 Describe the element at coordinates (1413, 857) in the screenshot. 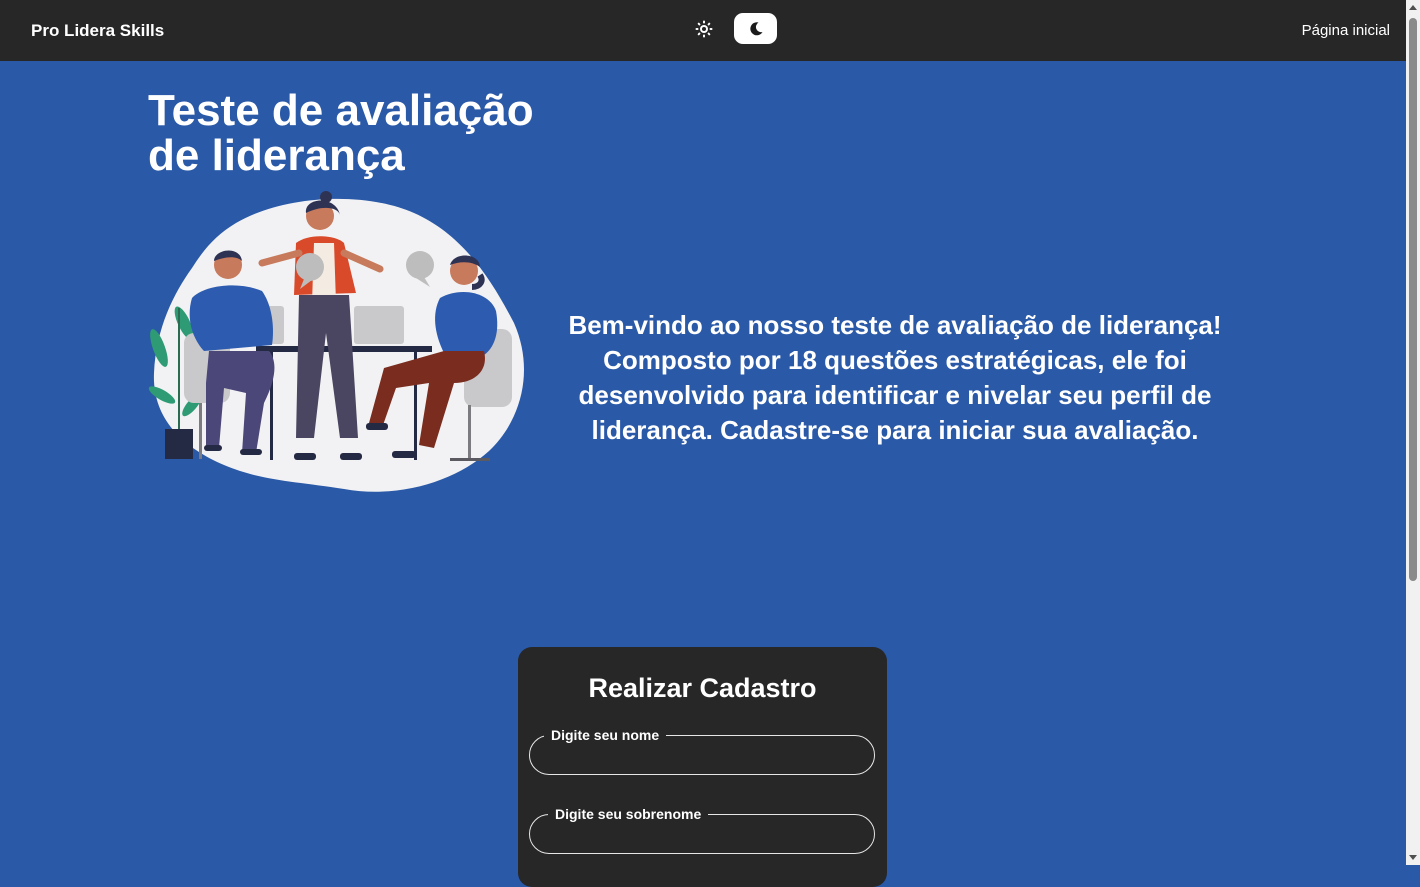

I see `scroll-down-arrow` at that location.